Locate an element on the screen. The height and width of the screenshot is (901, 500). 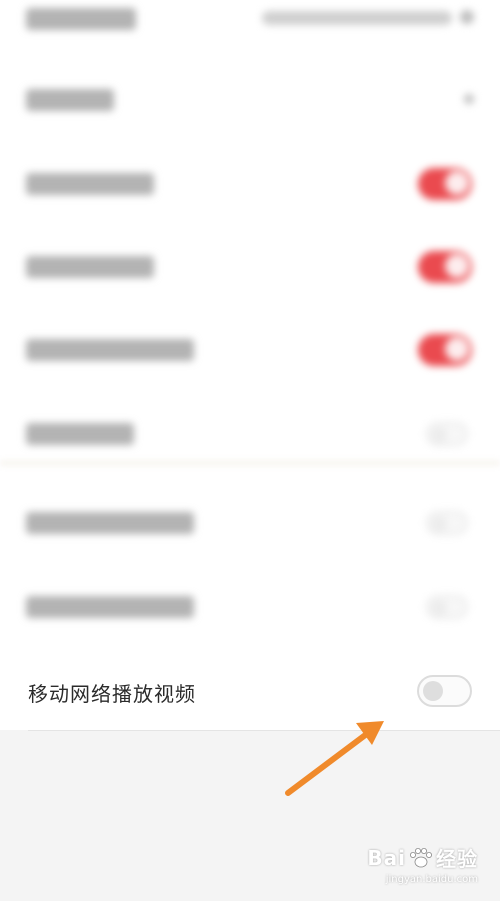
mobile-network-video-label: 移动网络播放视频 is located at coordinates (112, 694).